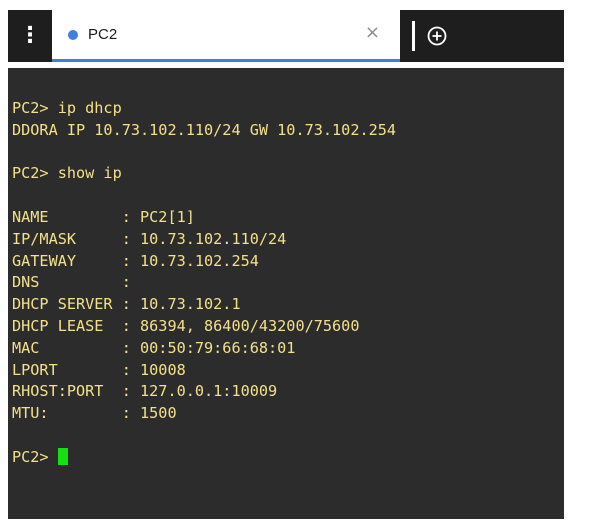  What do you see at coordinates (226, 36) in the screenshot?
I see `tab-pc2: PC2 ×` at bounding box center [226, 36].